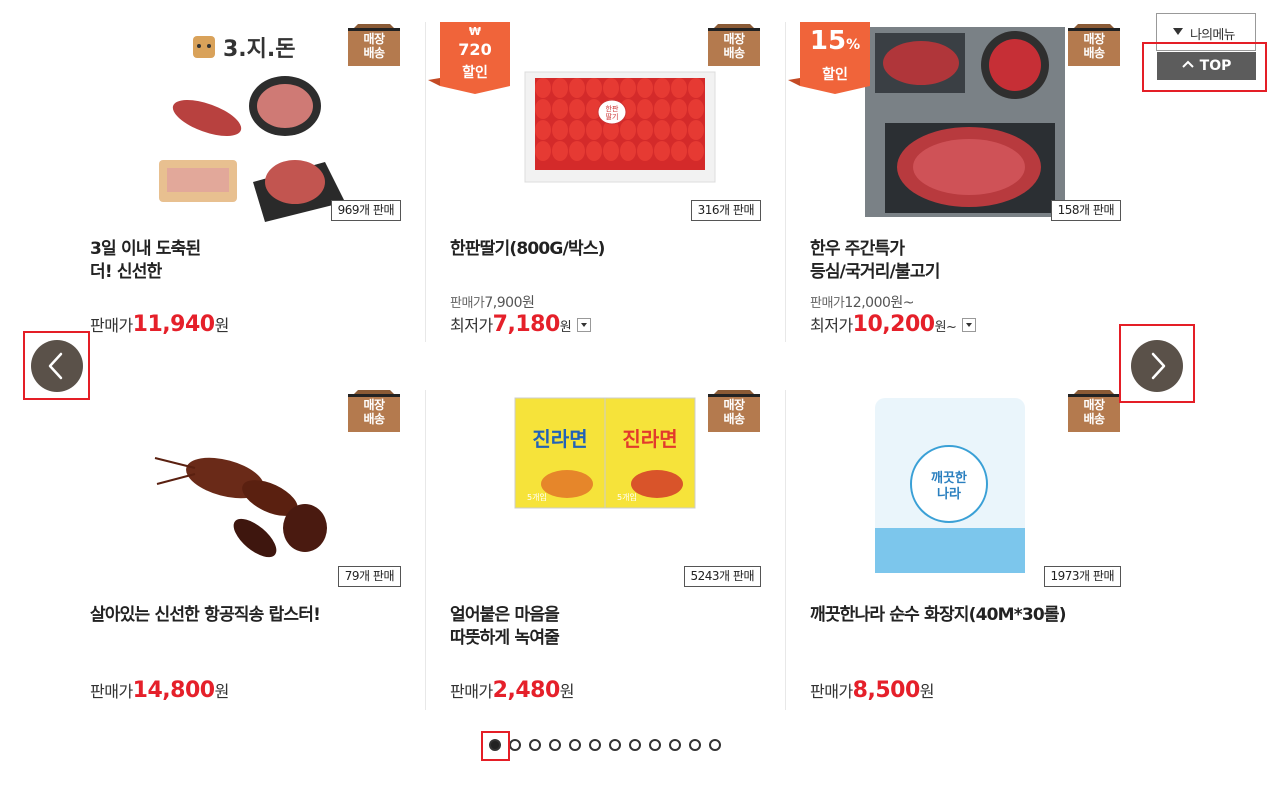  What do you see at coordinates (605, 488) in the screenshot?
I see `jin-ramen-image: 진라면 진라면 5개입 5개입` at bounding box center [605, 488].